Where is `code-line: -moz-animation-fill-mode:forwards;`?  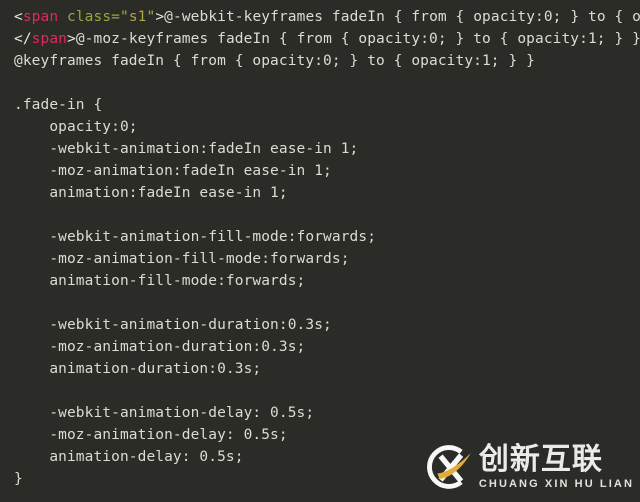
code-line: -moz-animation-fill-mode:forwards; is located at coordinates (327, 259).